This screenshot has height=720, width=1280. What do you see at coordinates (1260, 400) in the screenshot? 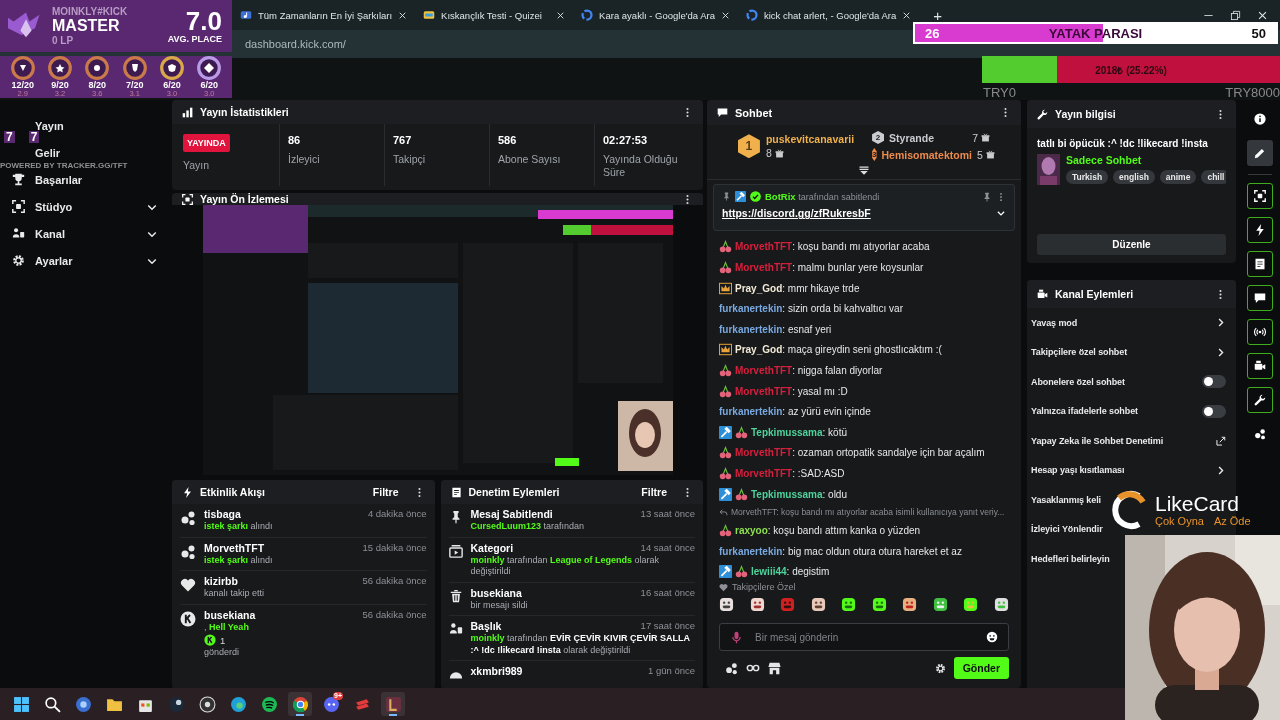
I see `wrench-button` at bounding box center [1260, 400].